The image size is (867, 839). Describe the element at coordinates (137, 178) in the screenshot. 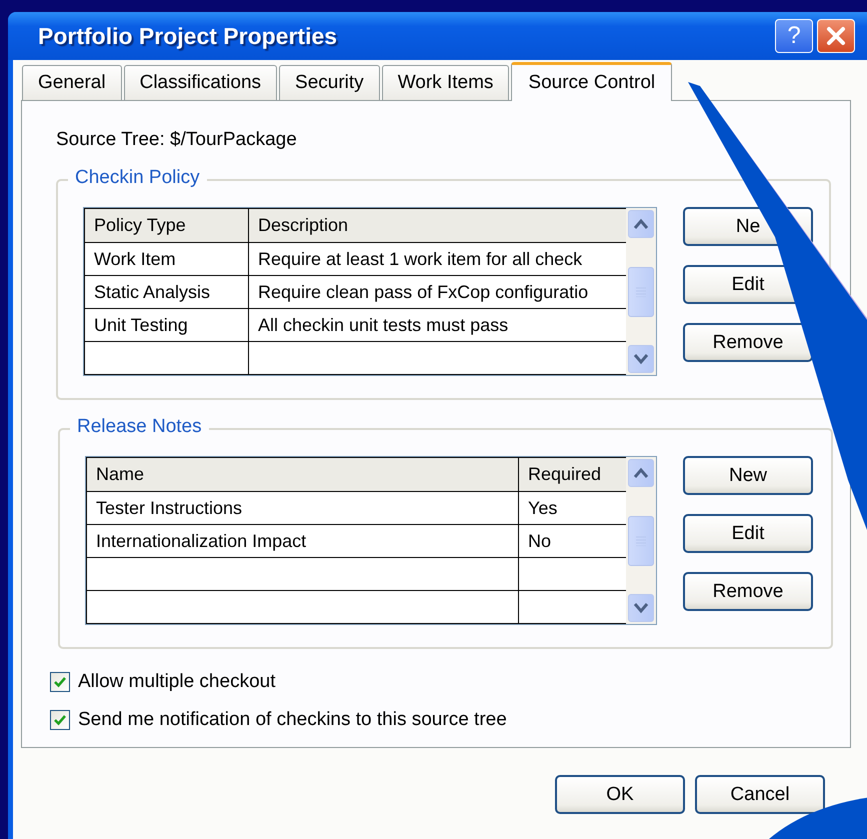

I see `group-title: Checkin Policy` at that location.